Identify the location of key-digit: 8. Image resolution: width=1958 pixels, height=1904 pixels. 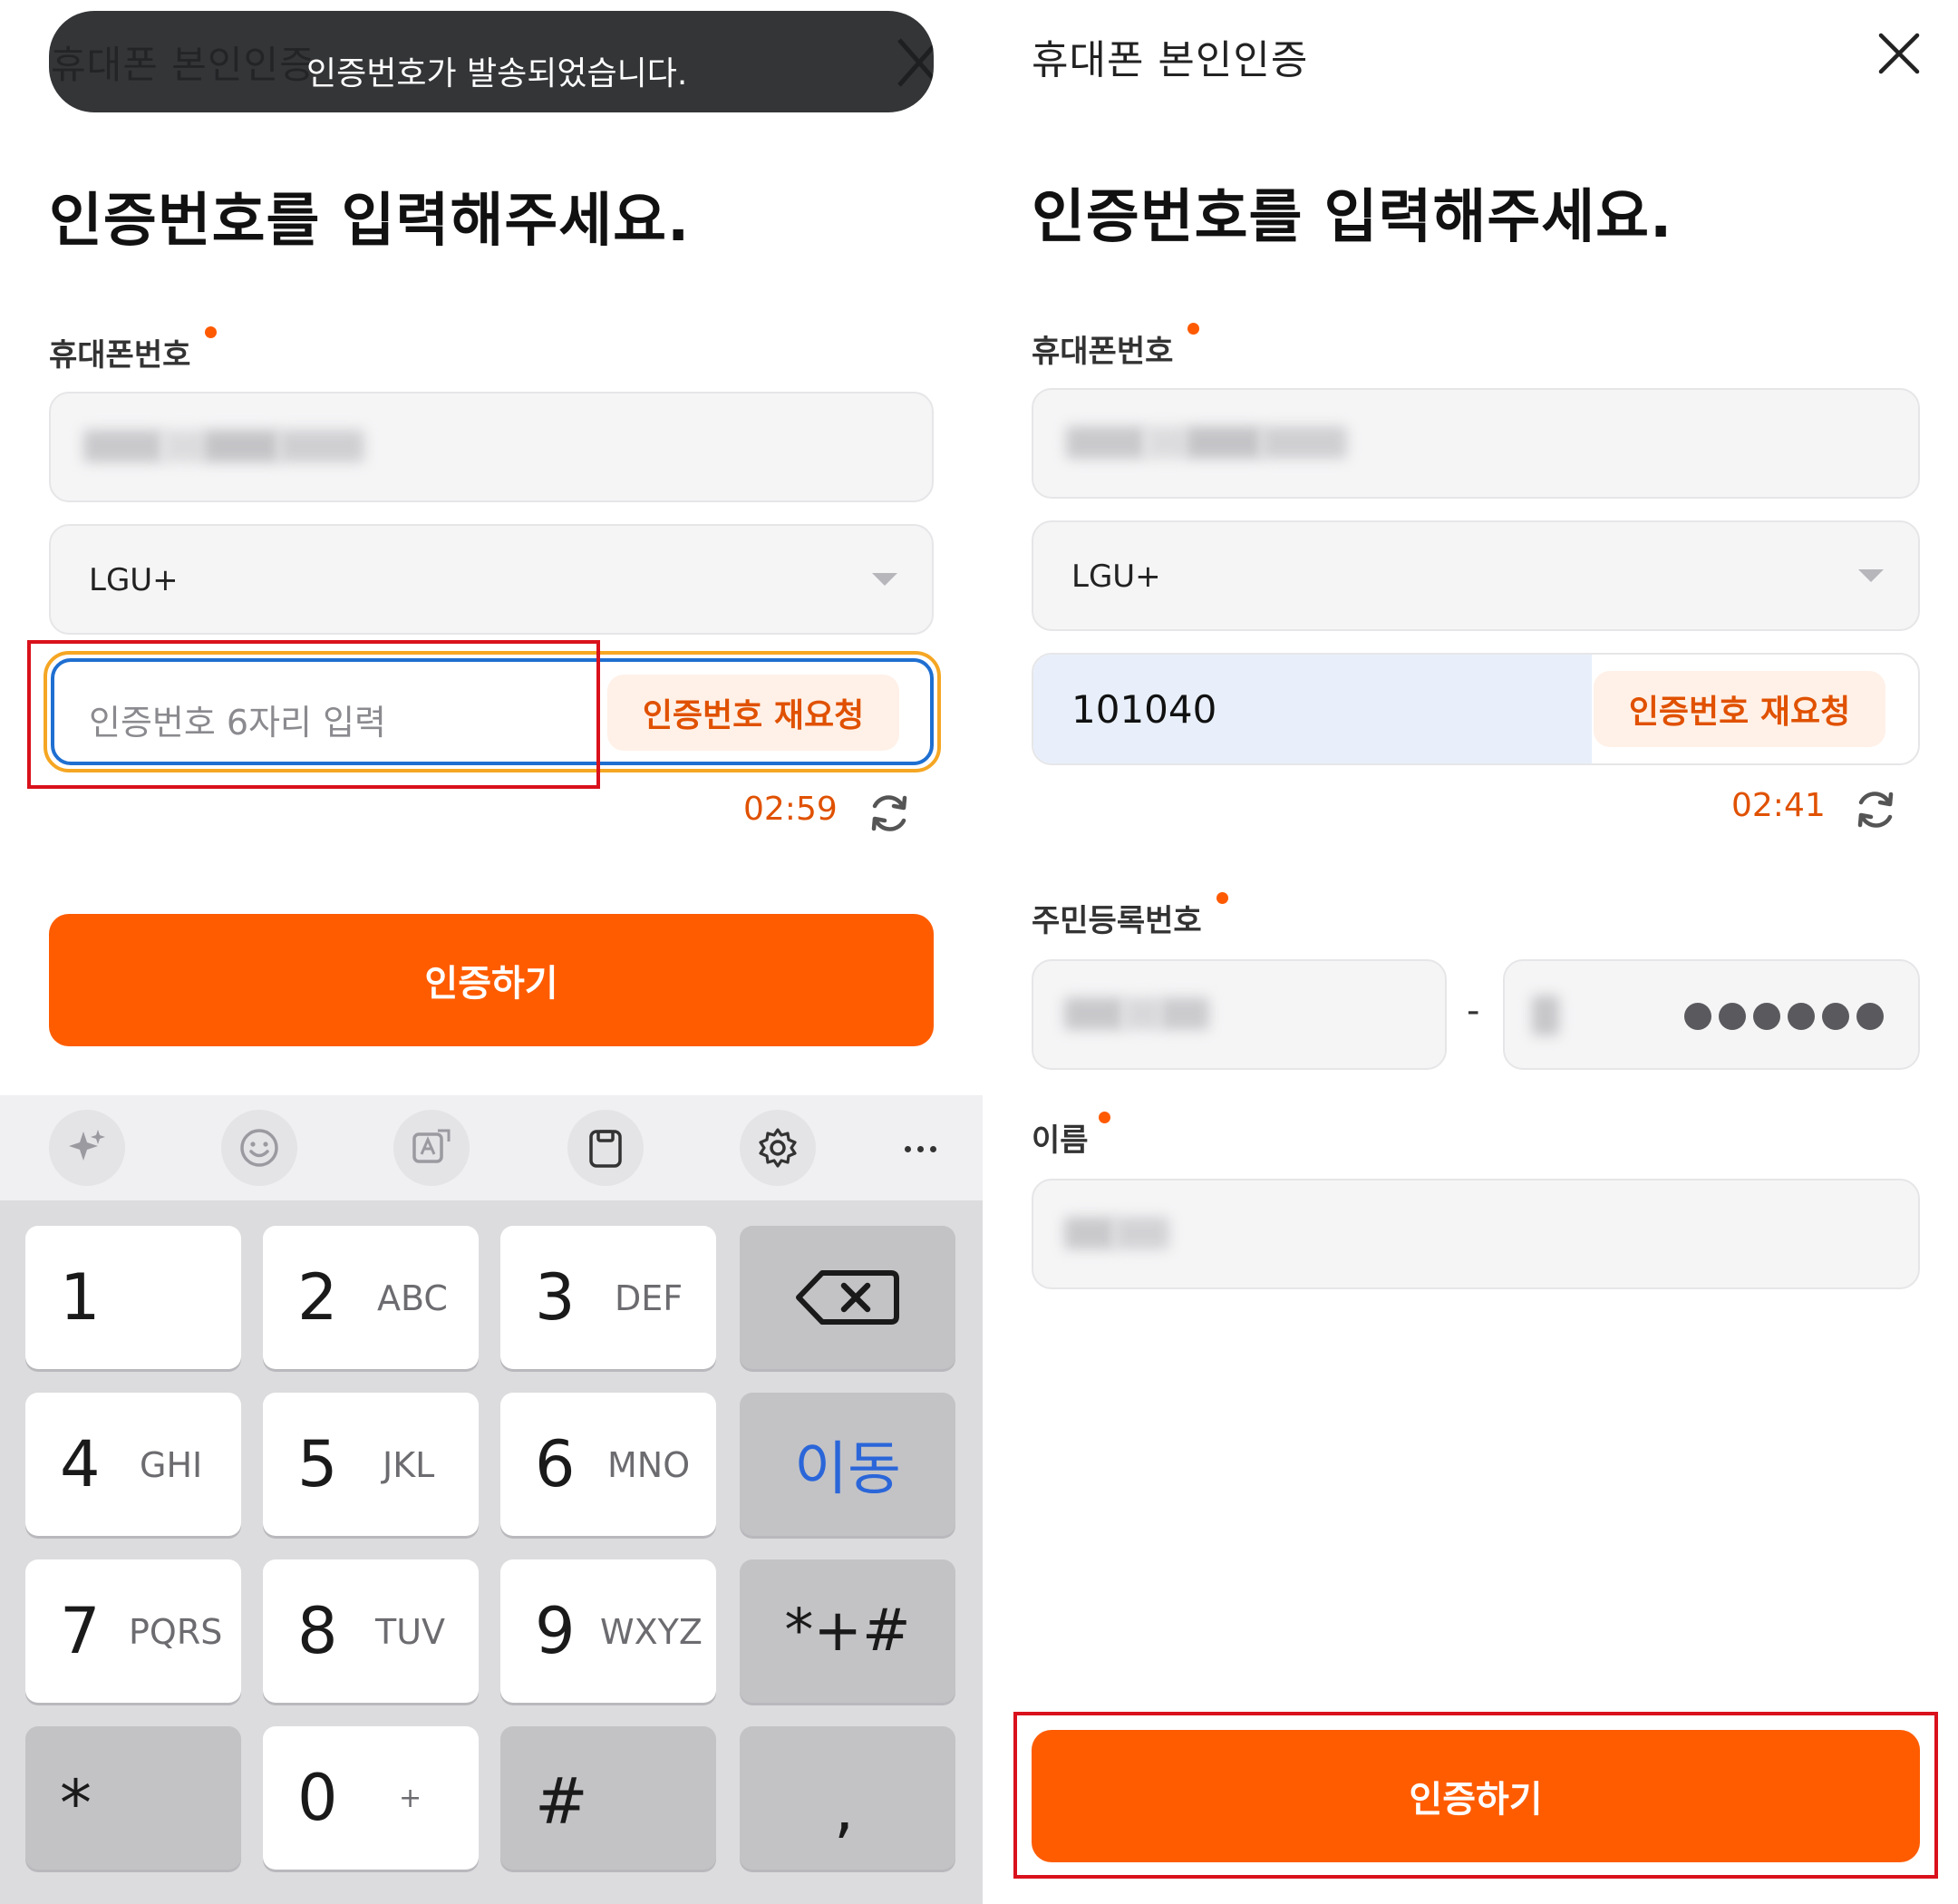
(318, 1631).